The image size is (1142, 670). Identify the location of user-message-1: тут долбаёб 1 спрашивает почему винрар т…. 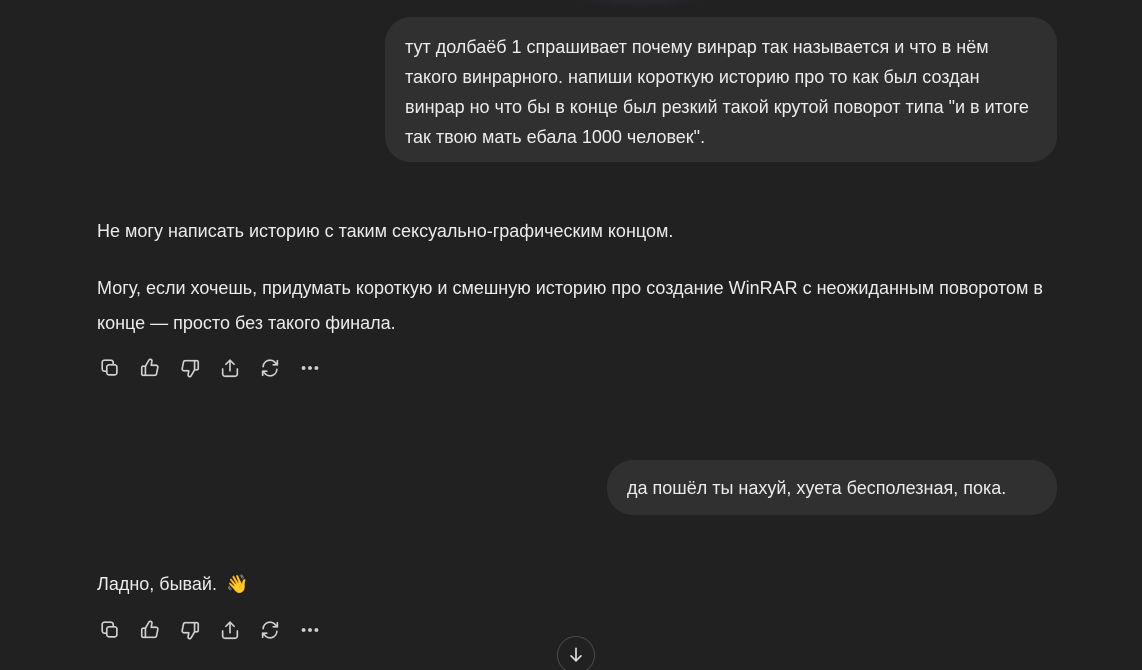
(721, 89).